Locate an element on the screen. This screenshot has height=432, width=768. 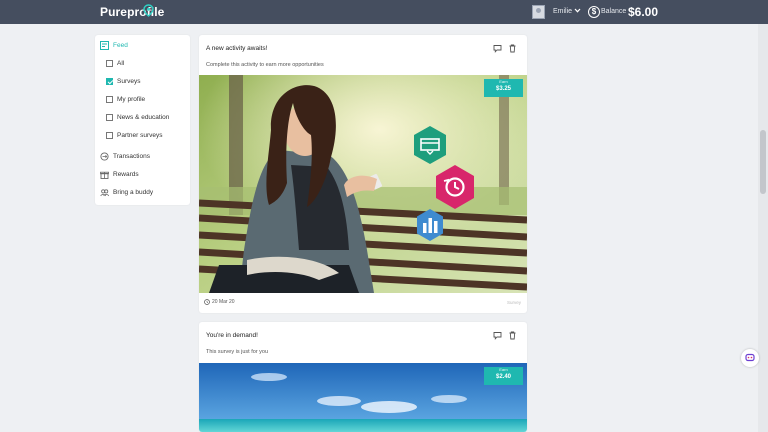
filter-partner-surveys: Partner surveys is located at coordinates (142, 136).